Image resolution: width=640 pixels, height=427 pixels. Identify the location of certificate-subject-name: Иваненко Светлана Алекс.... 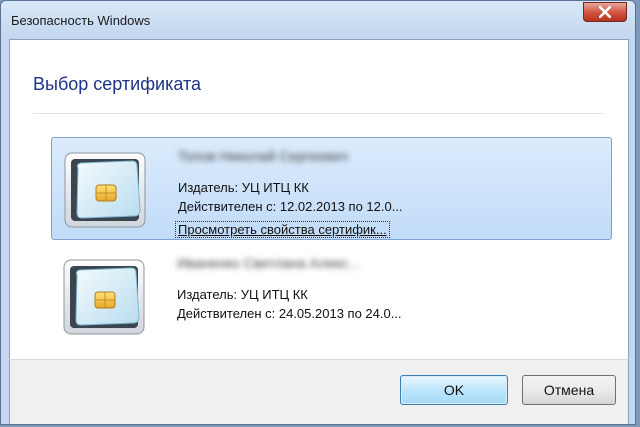
(268, 263).